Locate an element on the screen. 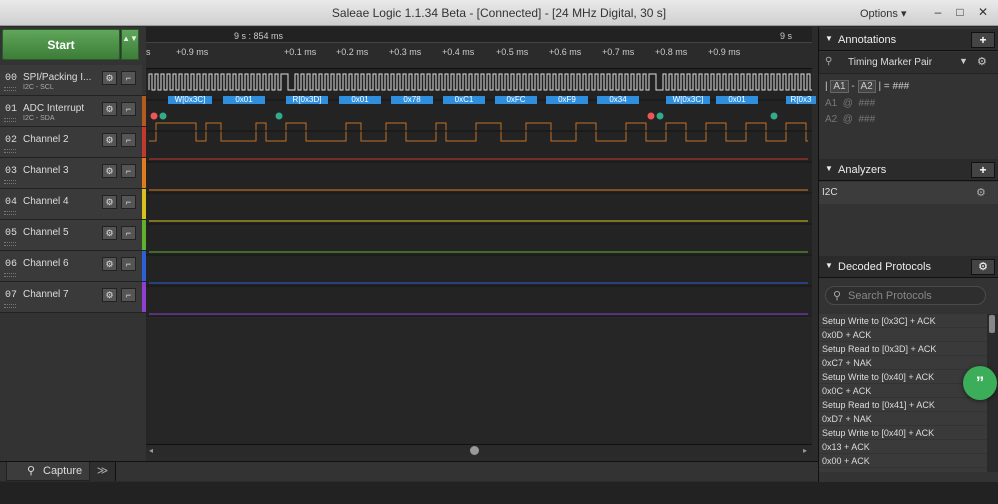 This screenshot has height=504, width=998. channel-name: Channel 3 is located at coordinates (59, 170).